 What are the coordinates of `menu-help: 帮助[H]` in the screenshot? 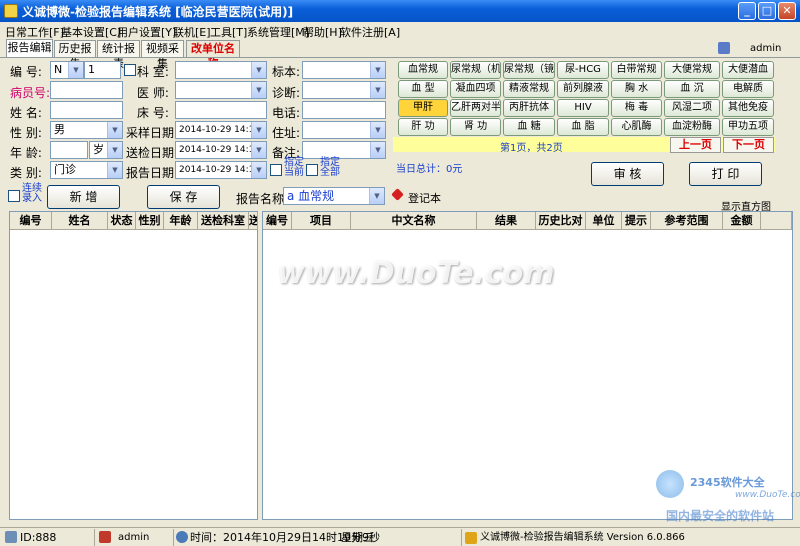 It's located at (322, 32).